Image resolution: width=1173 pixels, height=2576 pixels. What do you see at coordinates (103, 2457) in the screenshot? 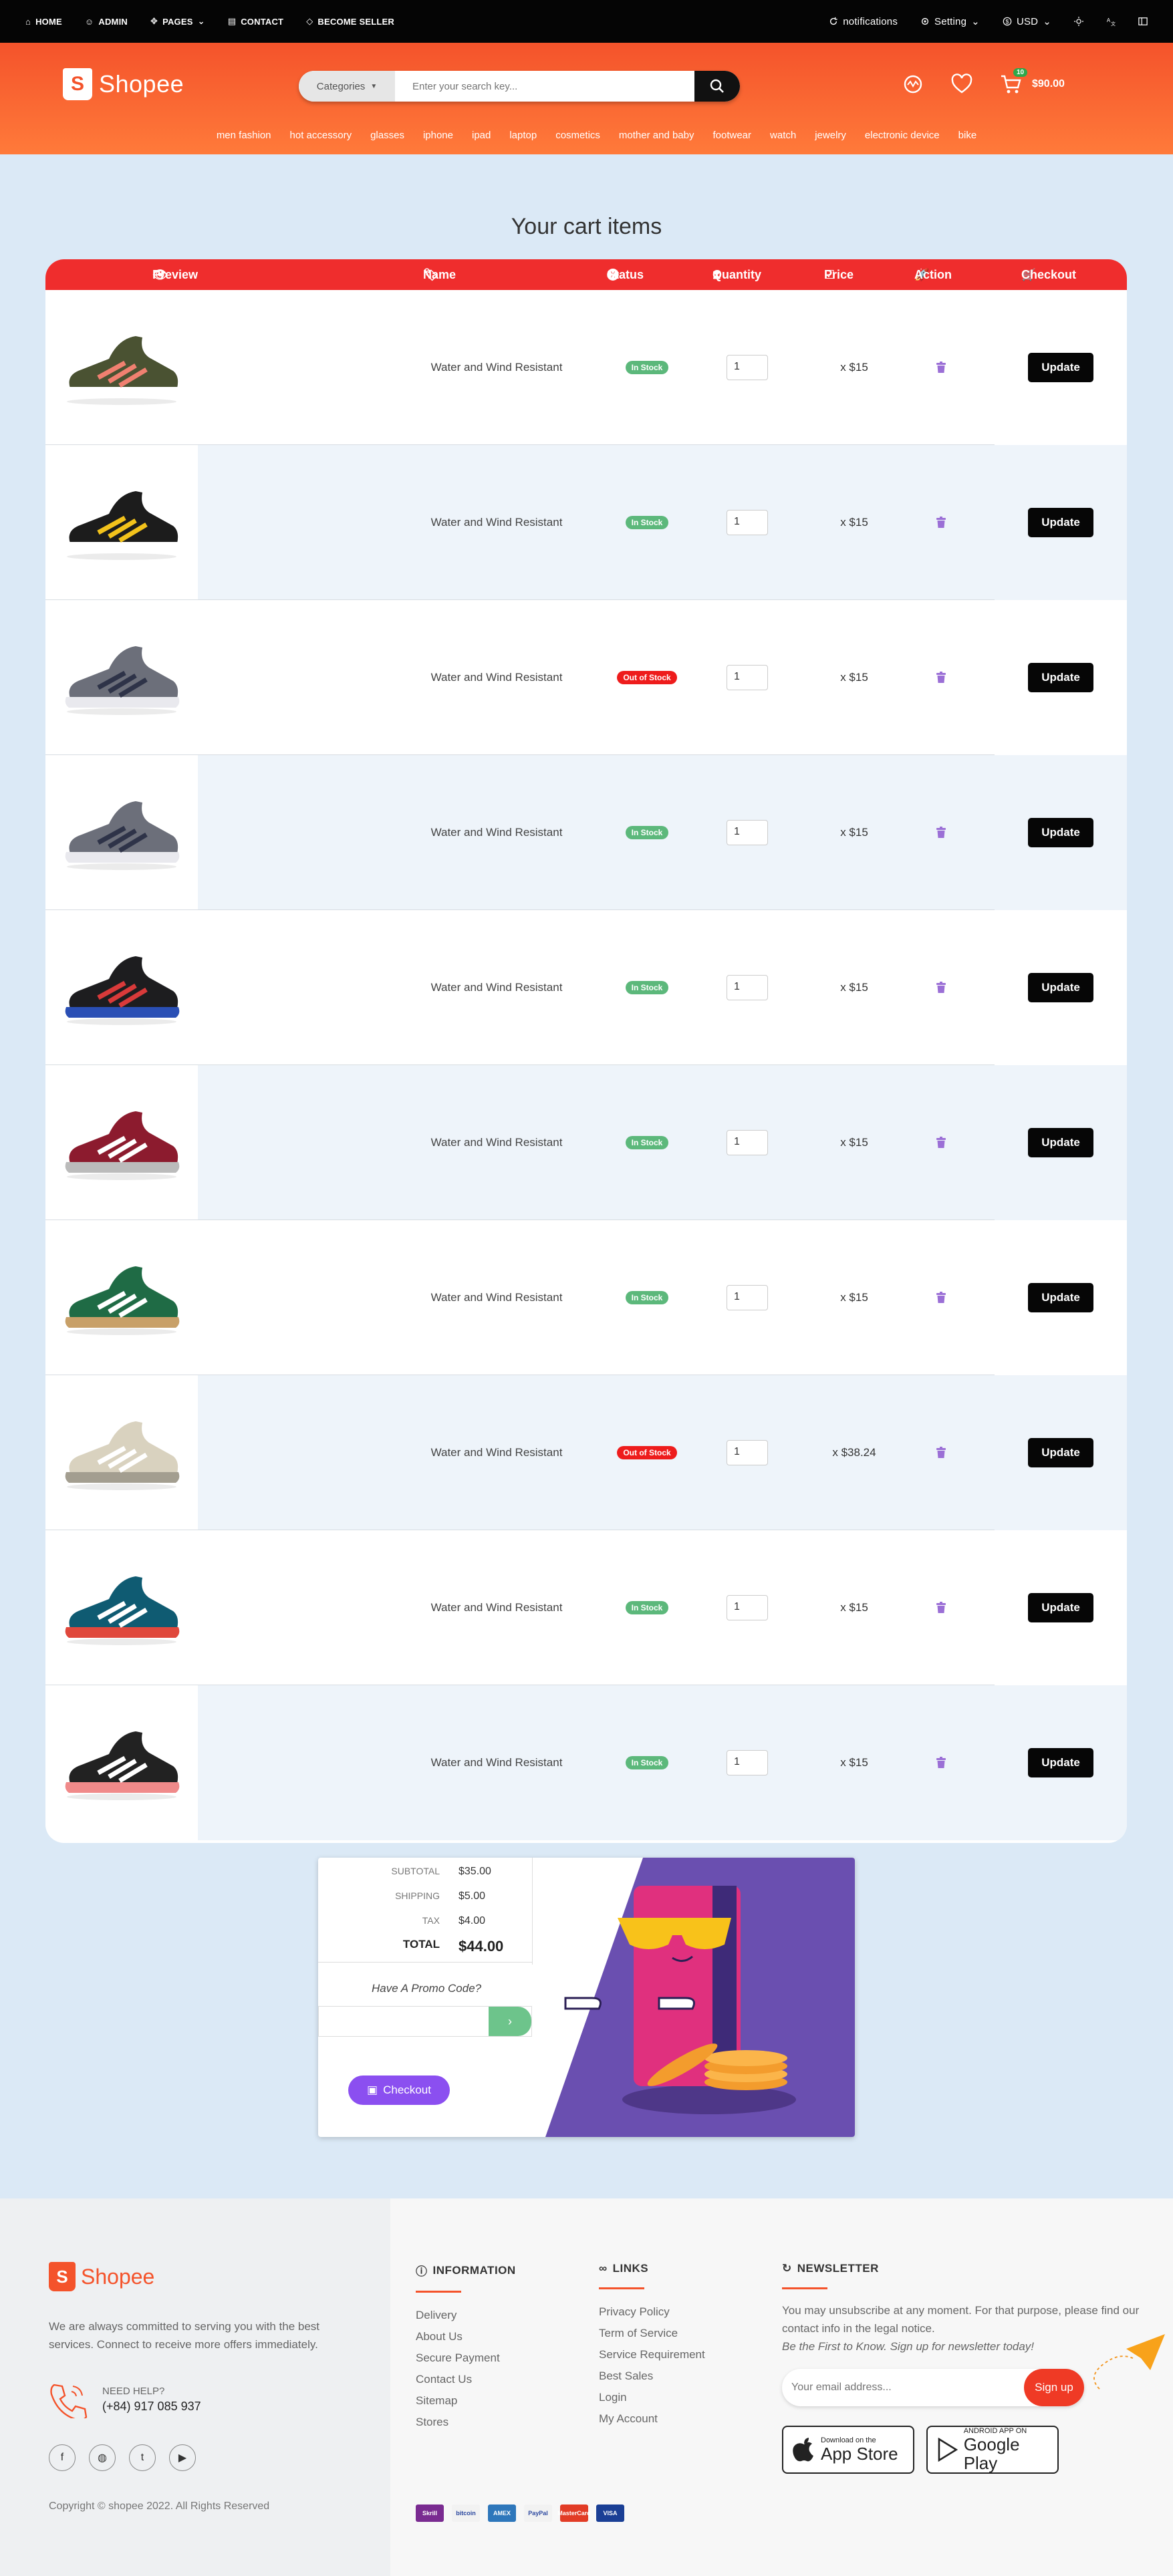
I see `dribbble-icon: ◍` at bounding box center [103, 2457].